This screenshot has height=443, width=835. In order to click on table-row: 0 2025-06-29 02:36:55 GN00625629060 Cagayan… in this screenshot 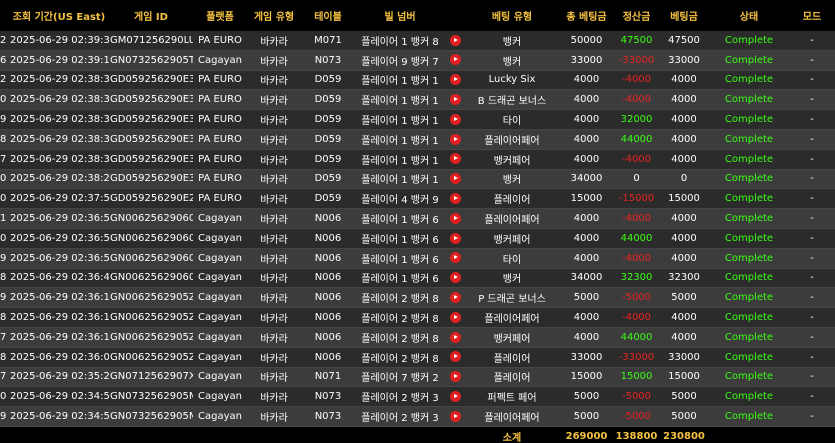, I will do `click(417, 238)`.